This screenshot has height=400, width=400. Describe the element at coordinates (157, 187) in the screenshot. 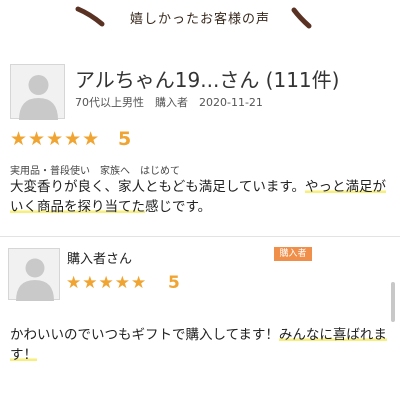

I see `review-text-part: 大変香りが良く、家人ともども満足しています。` at that location.